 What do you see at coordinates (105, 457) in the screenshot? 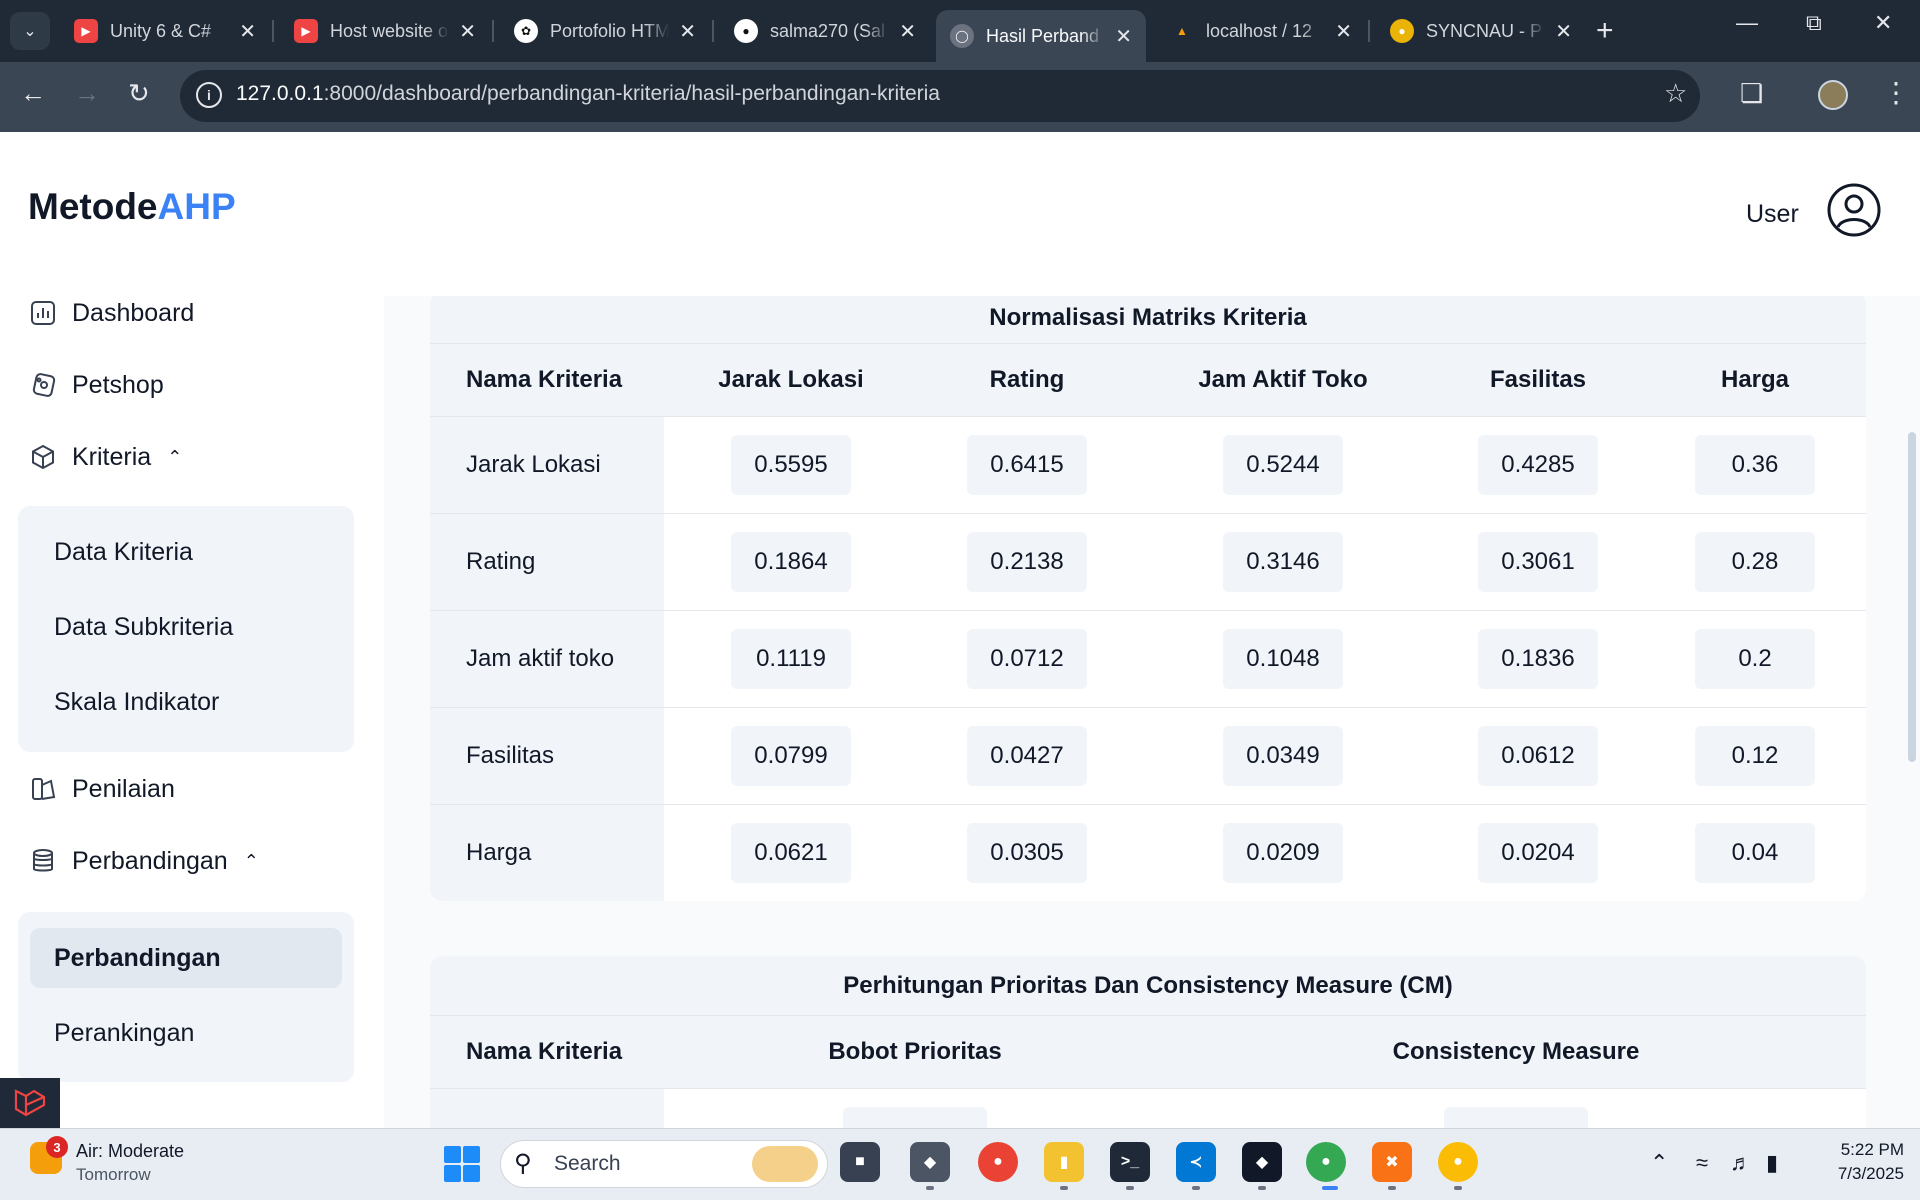
I see `sidebar-item-kriteria: Kriteria ⌃` at bounding box center [105, 457].